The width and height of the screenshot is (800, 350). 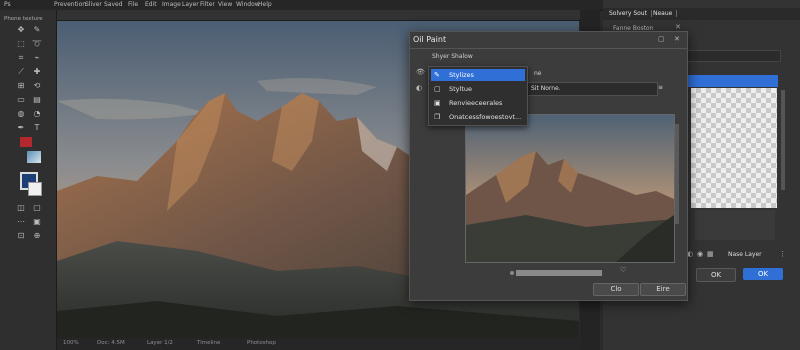 What do you see at coordinates (630, 13) in the screenshot?
I see `panel-tab-1: Solvery Sout` at bounding box center [630, 13].